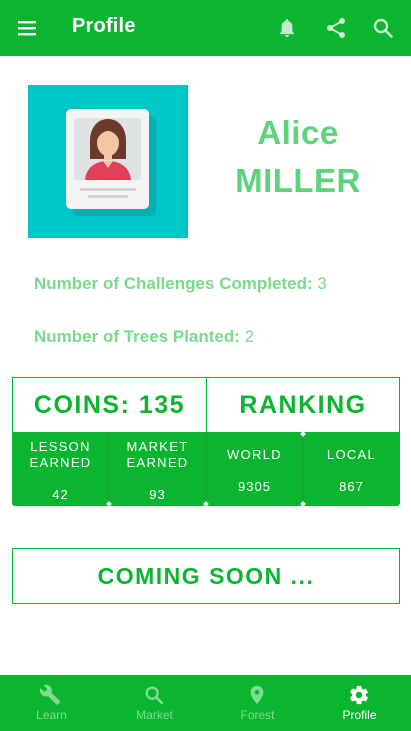  What do you see at coordinates (109, 405) in the screenshot?
I see `coins-header: COINS: 135` at bounding box center [109, 405].